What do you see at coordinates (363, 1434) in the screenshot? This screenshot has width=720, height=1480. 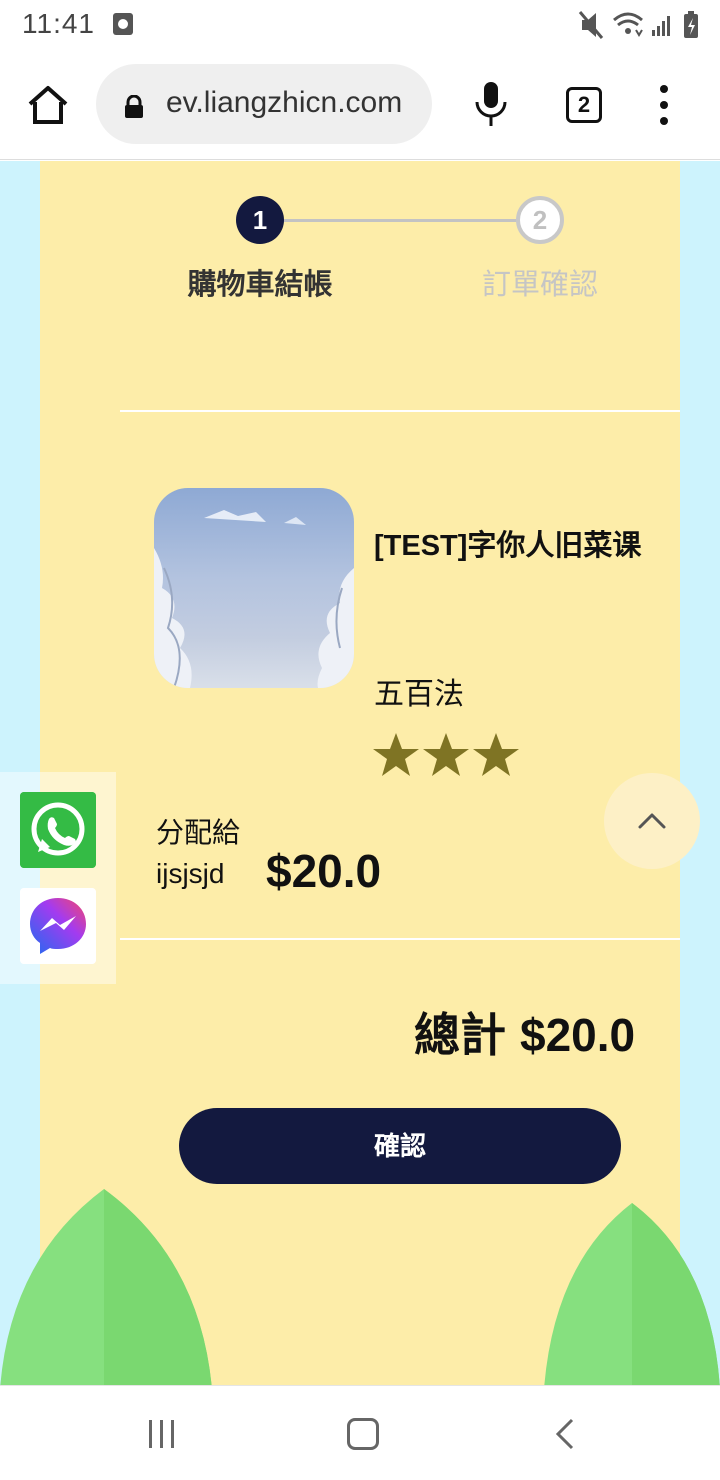 I see `home-nav-icon` at bounding box center [363, 1434].